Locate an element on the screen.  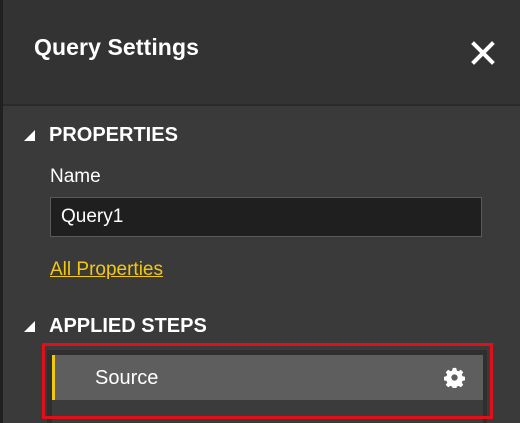
steps-list-empty-area is located at coordinates (267, 411).